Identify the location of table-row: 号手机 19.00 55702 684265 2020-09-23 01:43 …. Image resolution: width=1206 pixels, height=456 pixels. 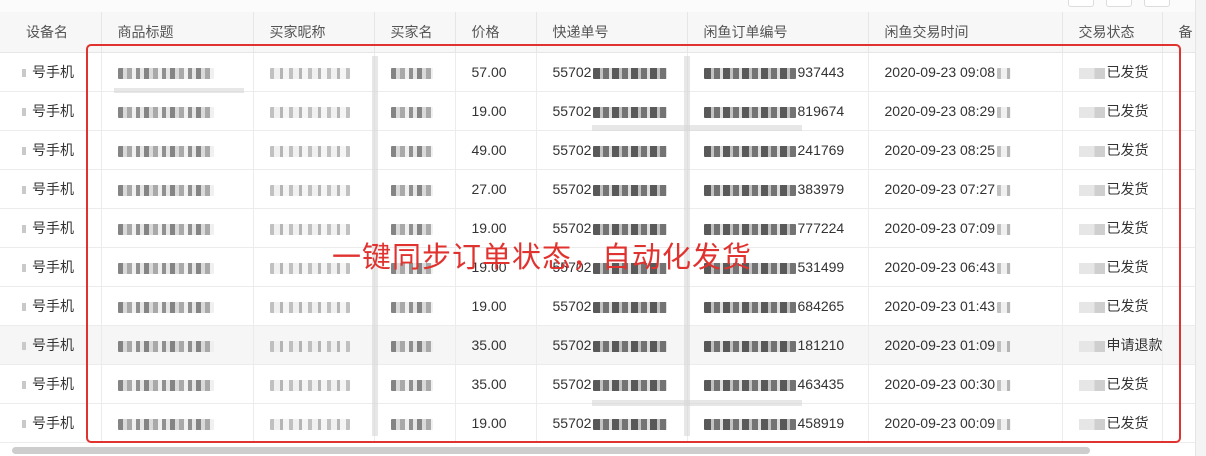
(598, 306).